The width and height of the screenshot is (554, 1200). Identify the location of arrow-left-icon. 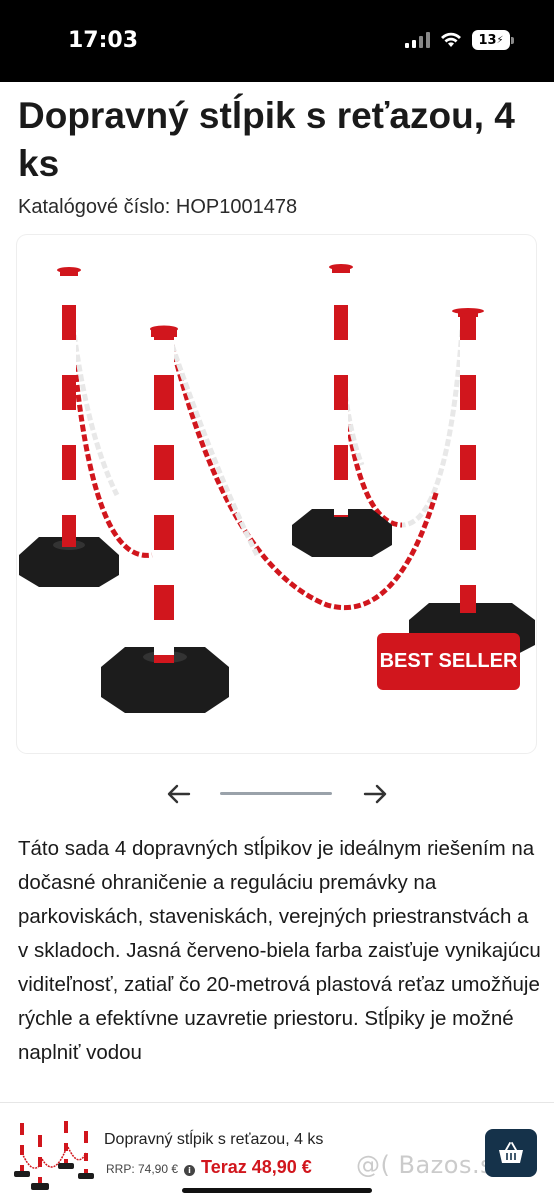
(179, 794).